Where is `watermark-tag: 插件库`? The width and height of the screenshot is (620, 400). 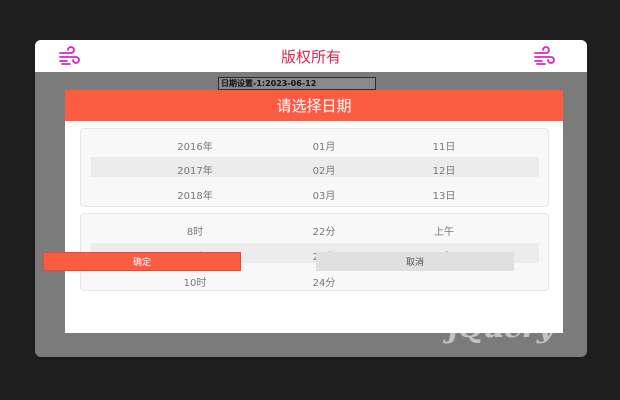 watermark-tag: 插件库 is located at coordinates (517, 314).